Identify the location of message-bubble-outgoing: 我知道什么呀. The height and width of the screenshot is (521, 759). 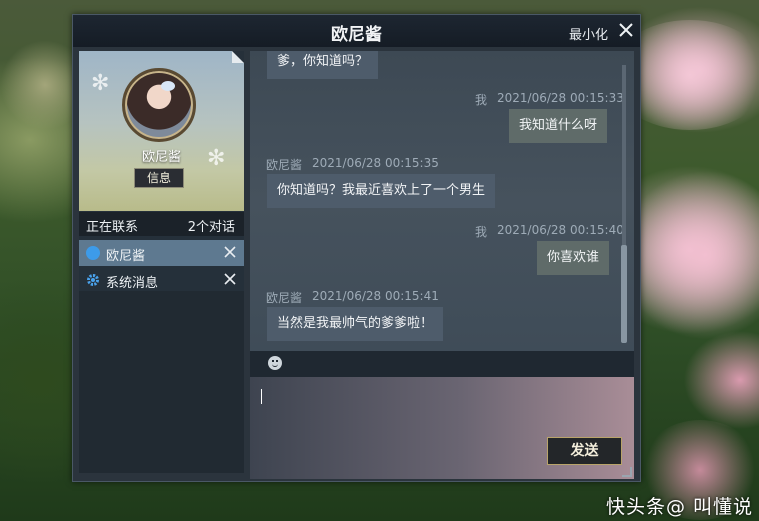
(558, 126).